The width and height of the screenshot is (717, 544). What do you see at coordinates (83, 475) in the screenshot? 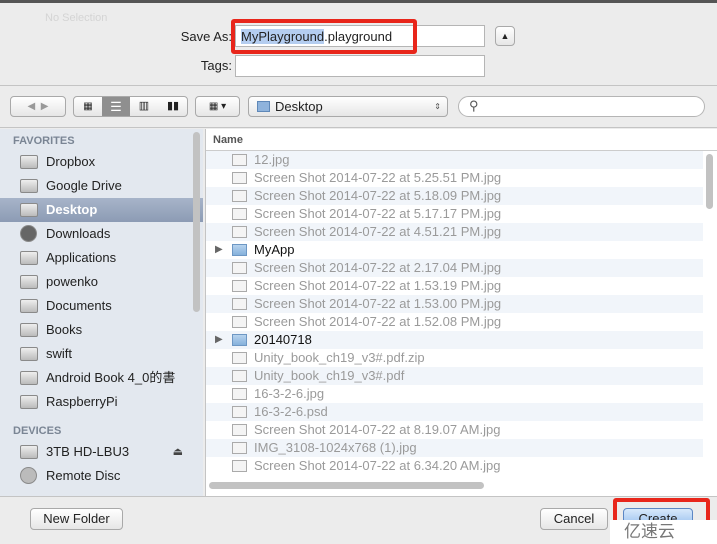
I see `sidebar-item-label: Remote Disc` at bounding box center [83, 475].